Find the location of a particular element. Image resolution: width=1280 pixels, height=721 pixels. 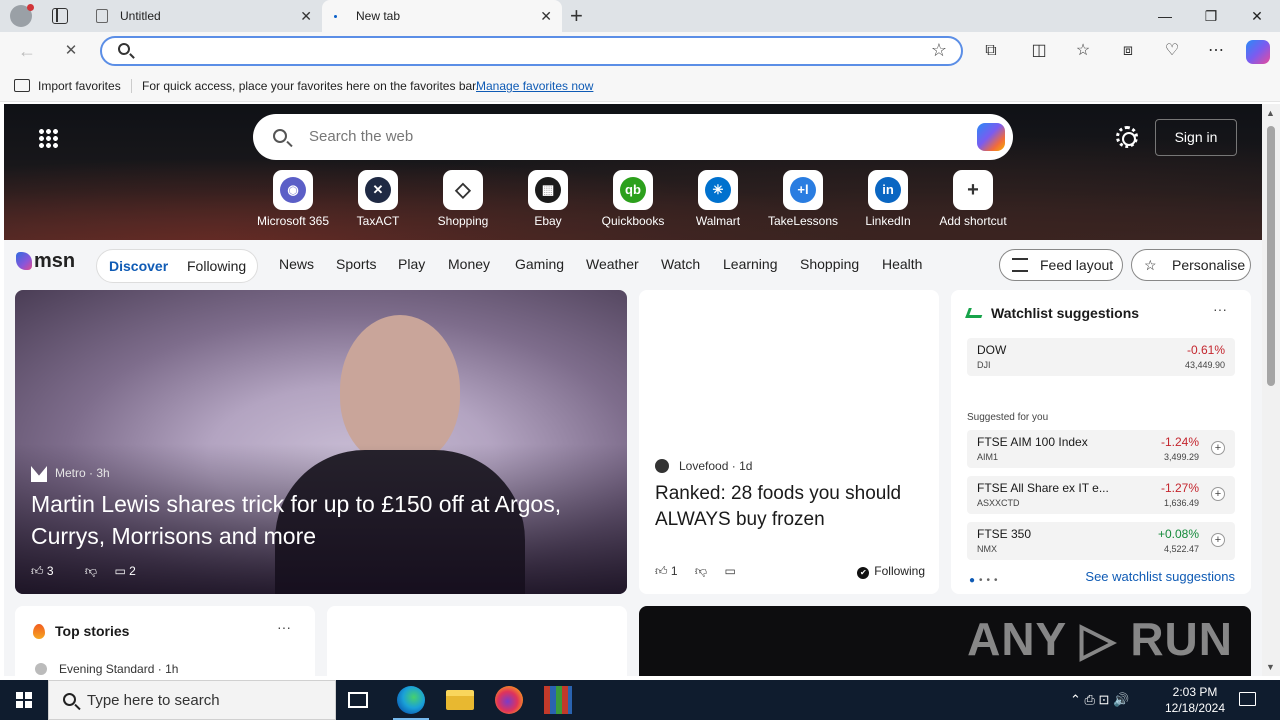

shortcut-microsoft-365: ◉ Microsoft 365 is located at coordinates (293, 199).